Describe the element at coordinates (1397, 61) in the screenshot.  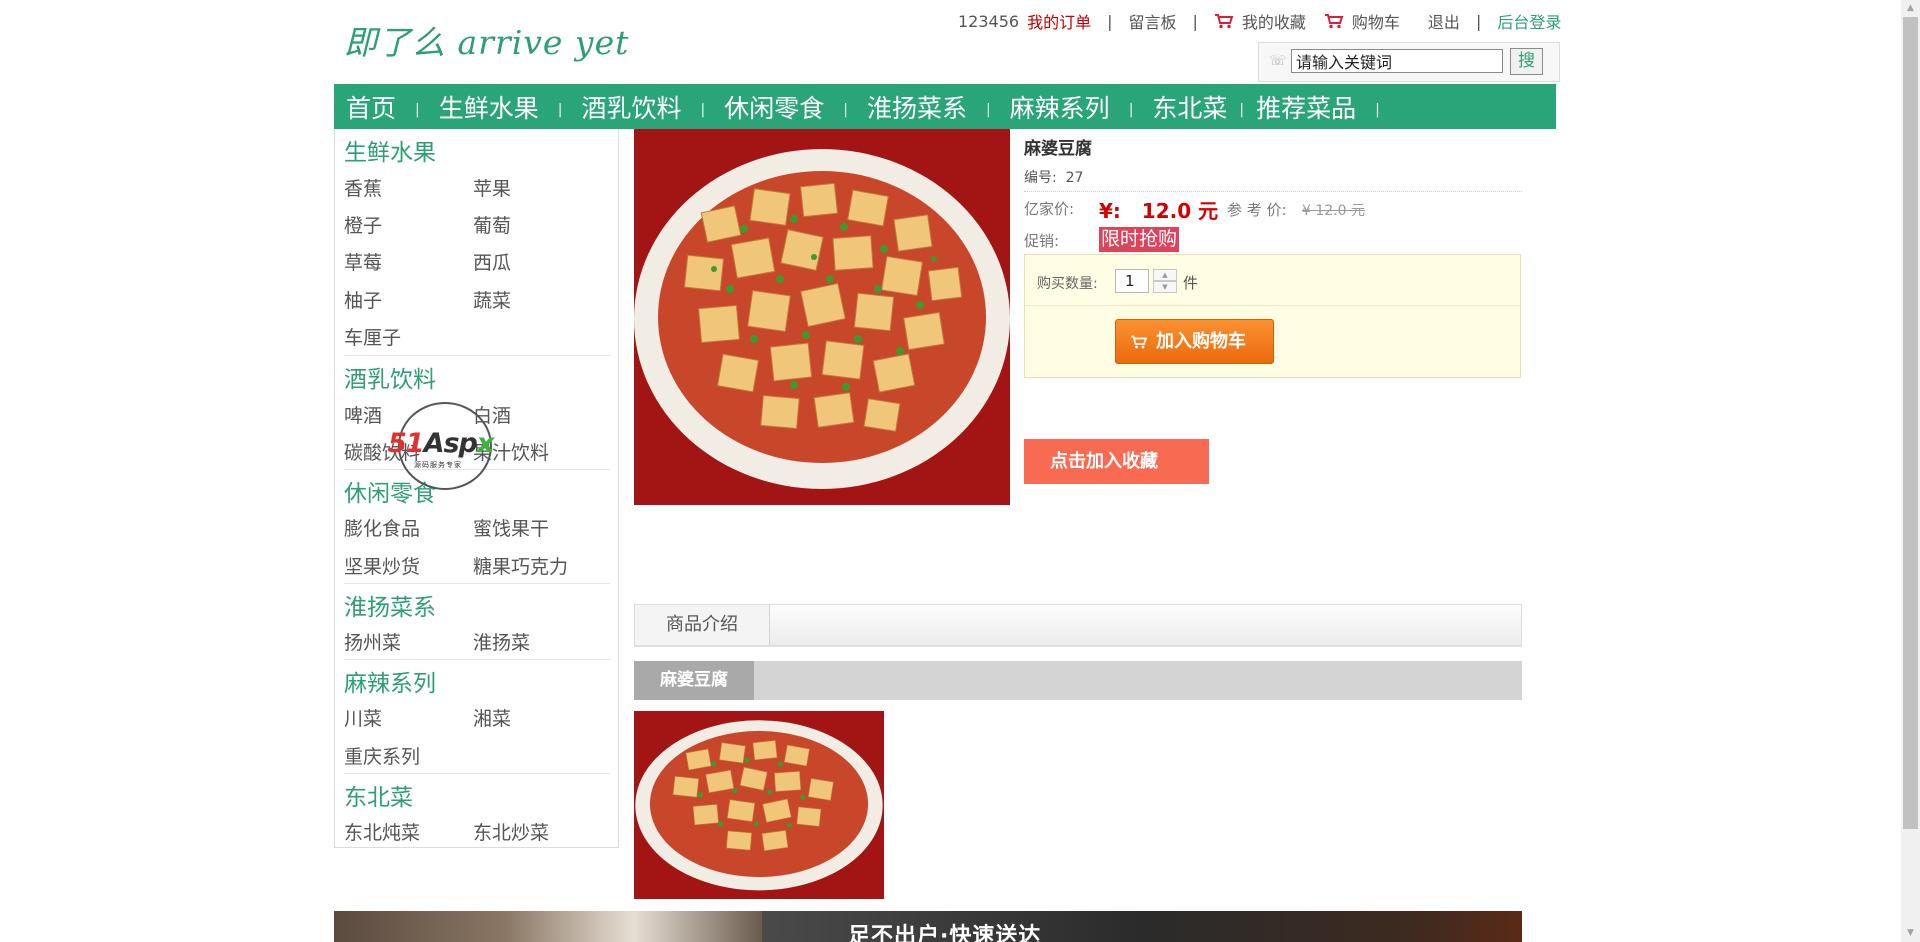
I see `search-input` at that location.